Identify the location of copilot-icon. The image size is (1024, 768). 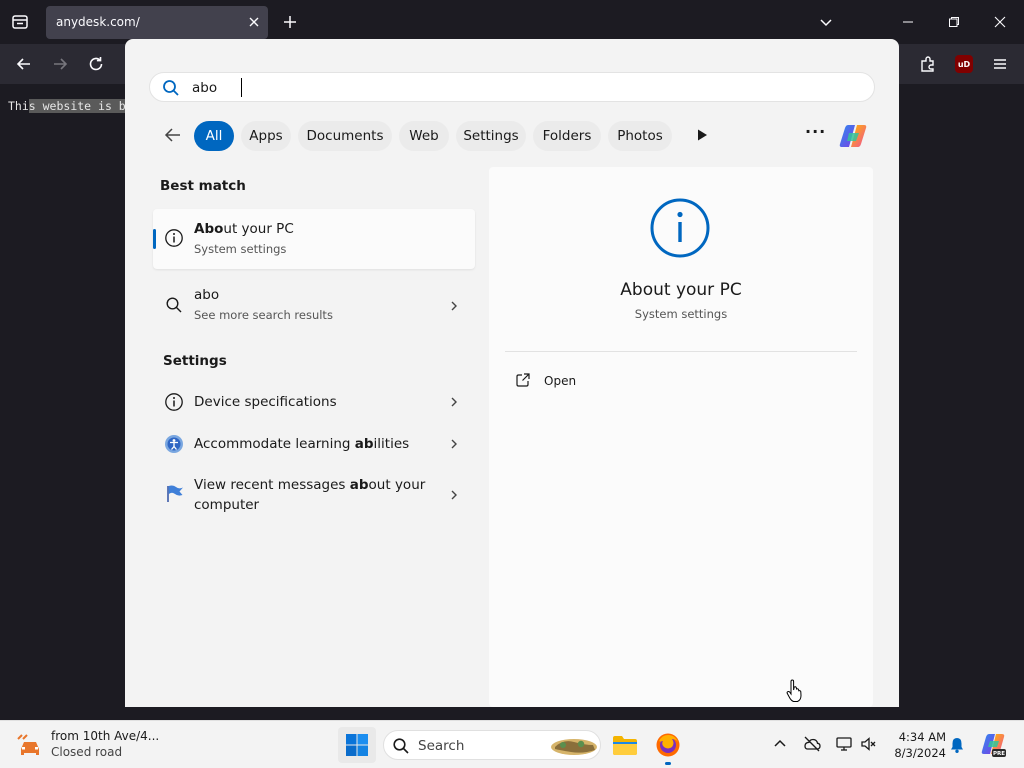
(853, 136).